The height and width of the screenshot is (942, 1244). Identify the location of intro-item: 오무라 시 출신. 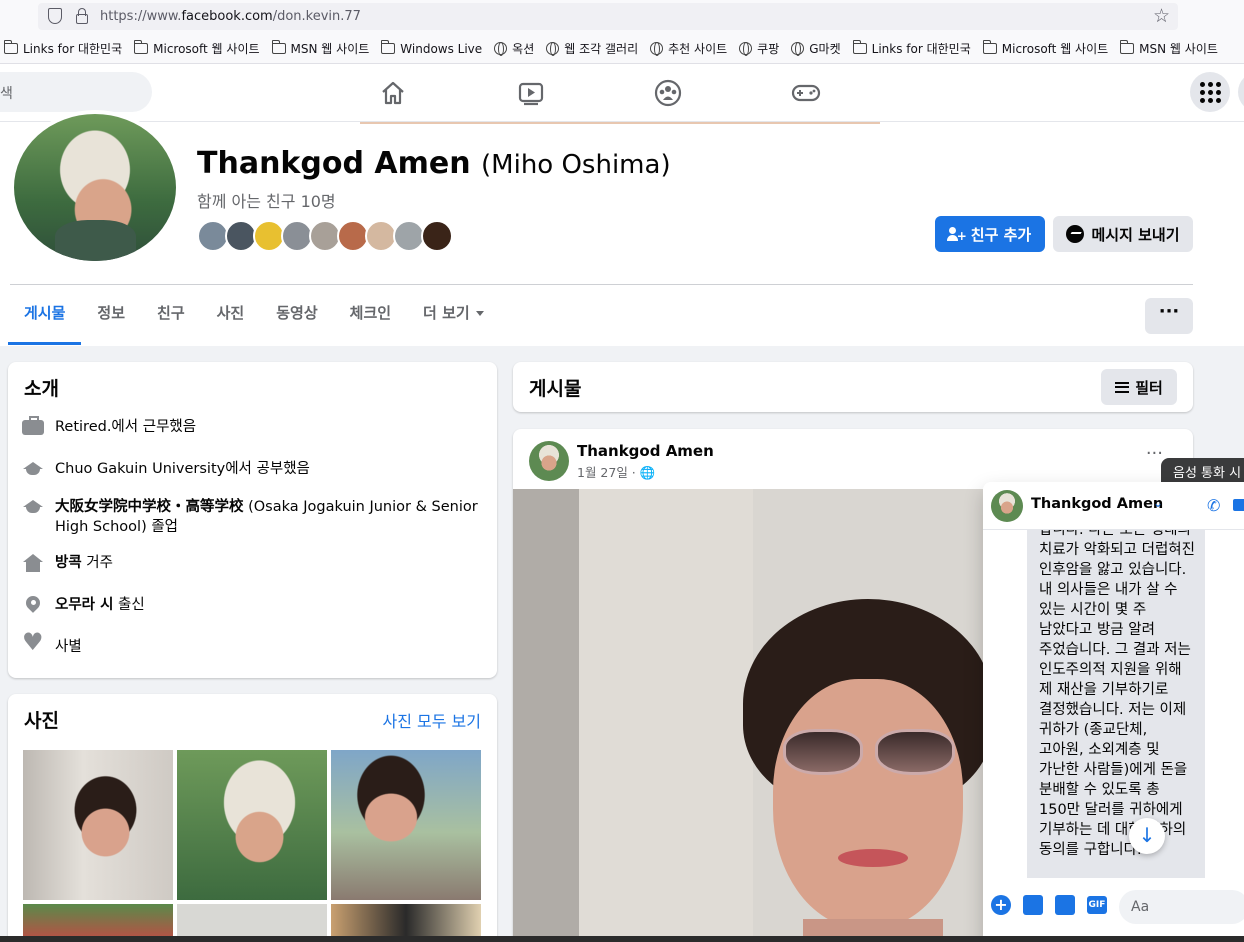
(254, 605).